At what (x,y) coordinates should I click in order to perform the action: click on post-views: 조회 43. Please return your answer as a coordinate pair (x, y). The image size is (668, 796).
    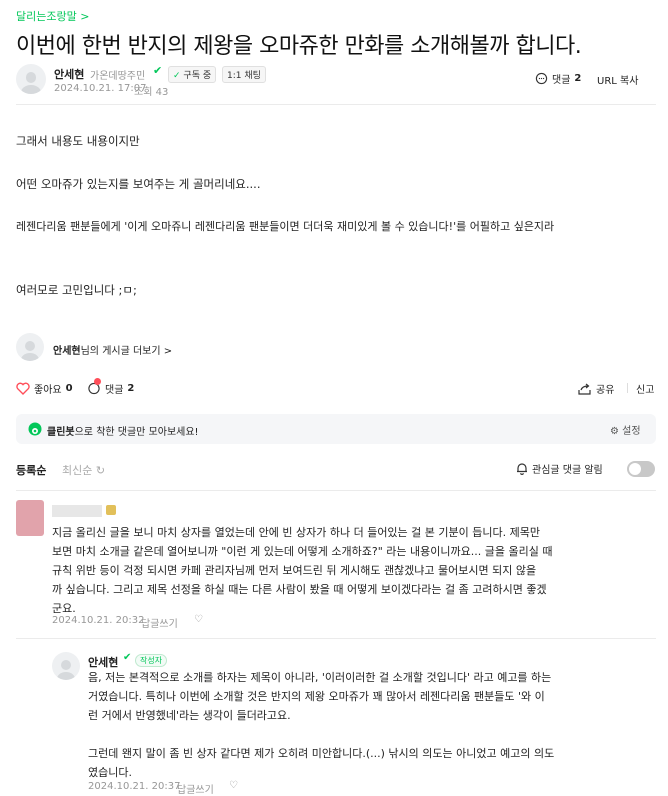
    Looking at the image, I should click on (151, 92).